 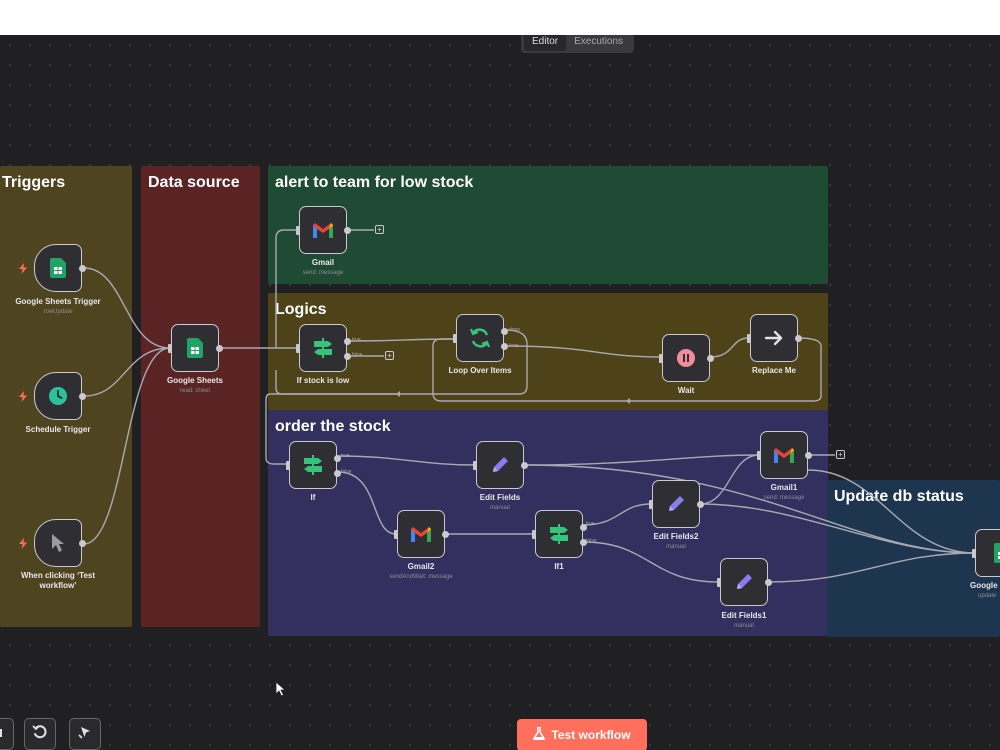 I want to click on node-google-sheets-trigger, so click(x=60, y=268).